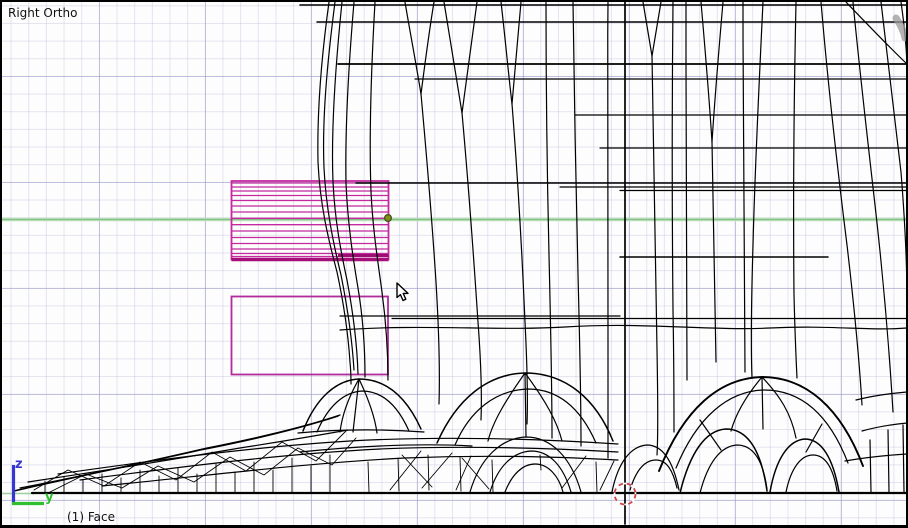 The height and width of the screenshot is (528, 908). What do you see at coordinates (402, 292) in the screenshot?
I see `mouse-cursor-icon` at bounding box center [402, 292].